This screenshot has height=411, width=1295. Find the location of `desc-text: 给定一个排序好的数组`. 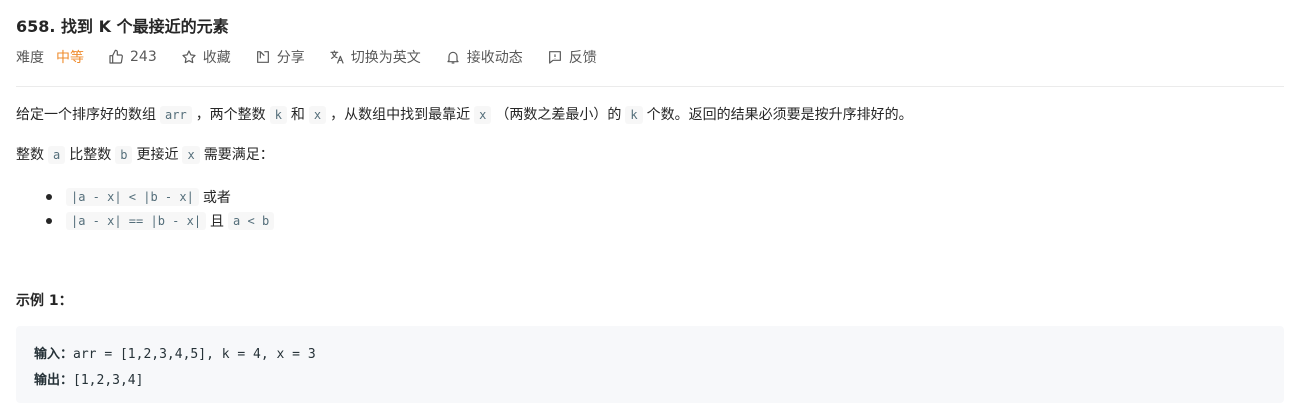

desc-text: 给定一个排序好的数组 is located at coordinates (86, 115).